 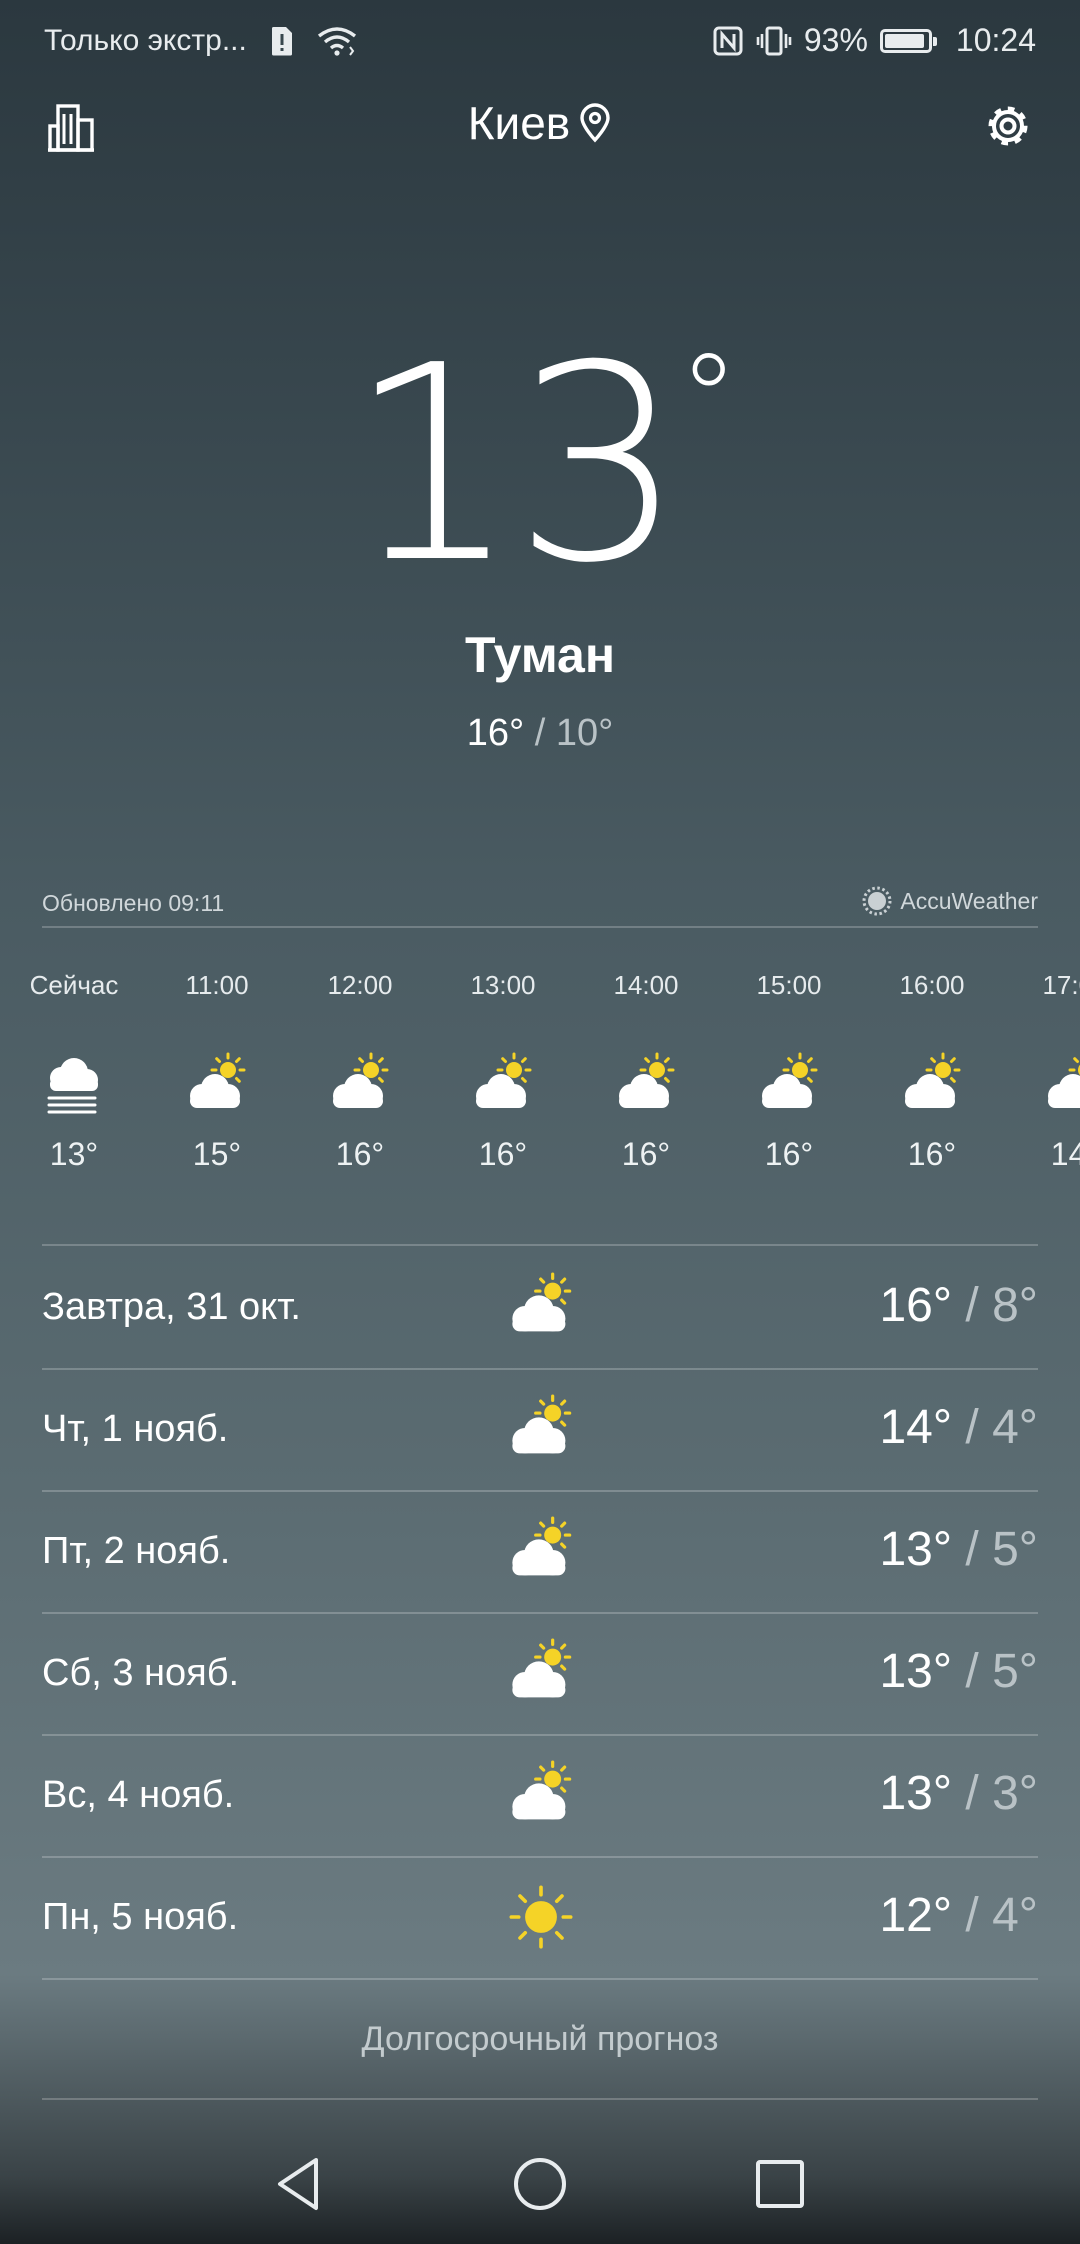 I want to click on daily-row: Сб, 3 нояб. 13° / 5°, so click(x=540, y=1674).